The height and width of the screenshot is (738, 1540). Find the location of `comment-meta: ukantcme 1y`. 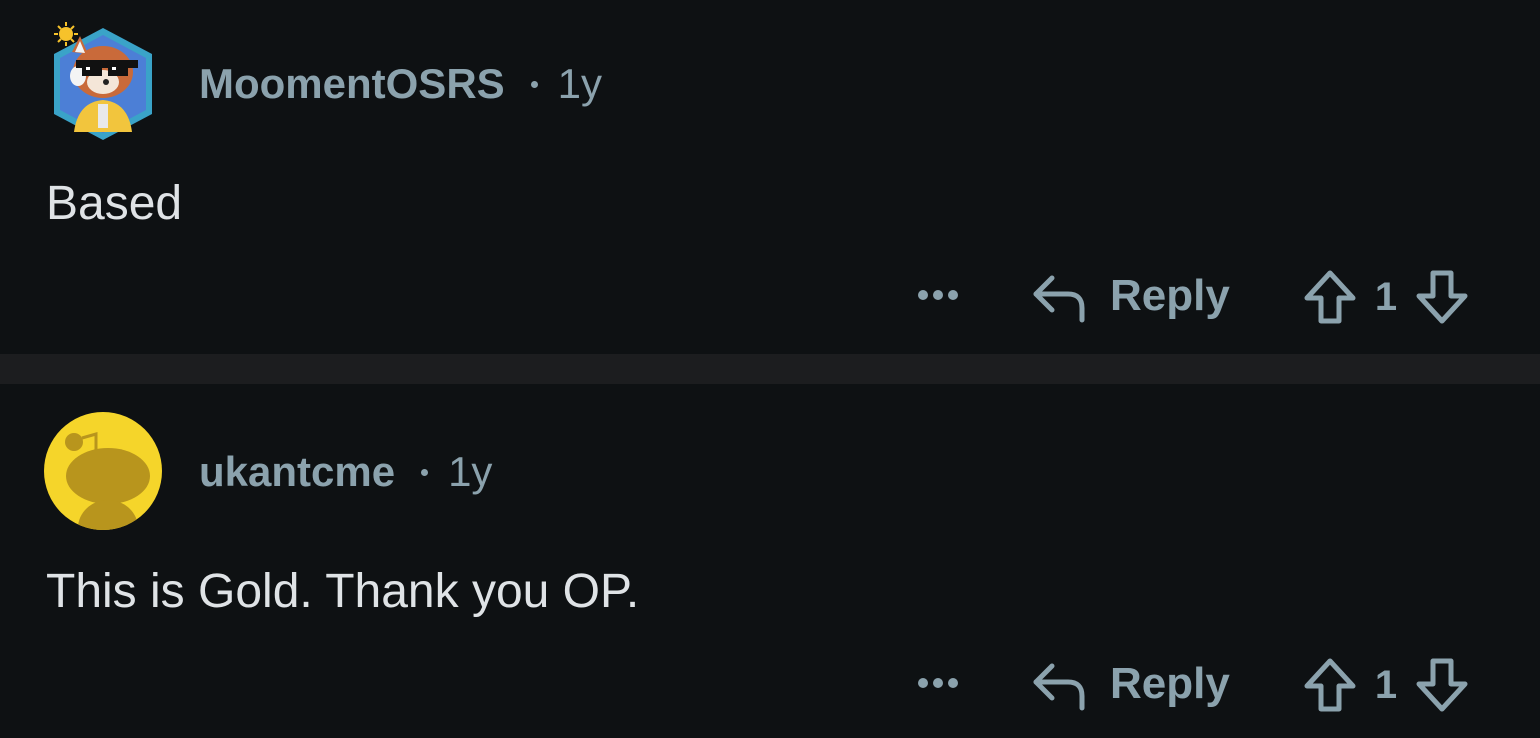

comment-meta: ukantcme 1y is located at coordinates (345, 472).